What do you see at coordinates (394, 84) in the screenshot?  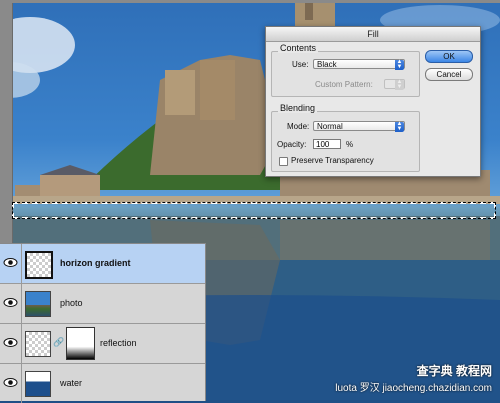 I see `custom-pattern-select: ▲ ▼` at bounding box center [394, 84].